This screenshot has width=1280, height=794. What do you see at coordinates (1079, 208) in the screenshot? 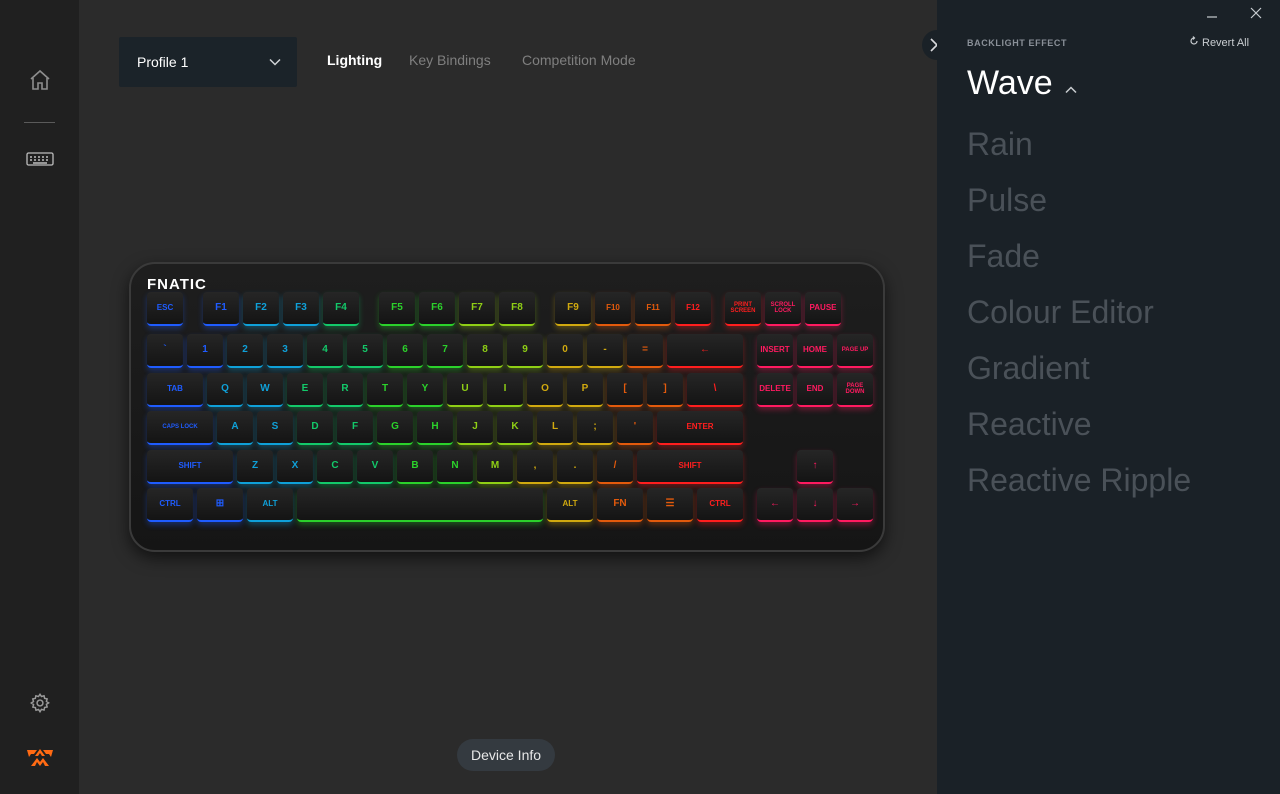
I see `effect-option-pulse: Pulse` at bounding box center [1079, 208].